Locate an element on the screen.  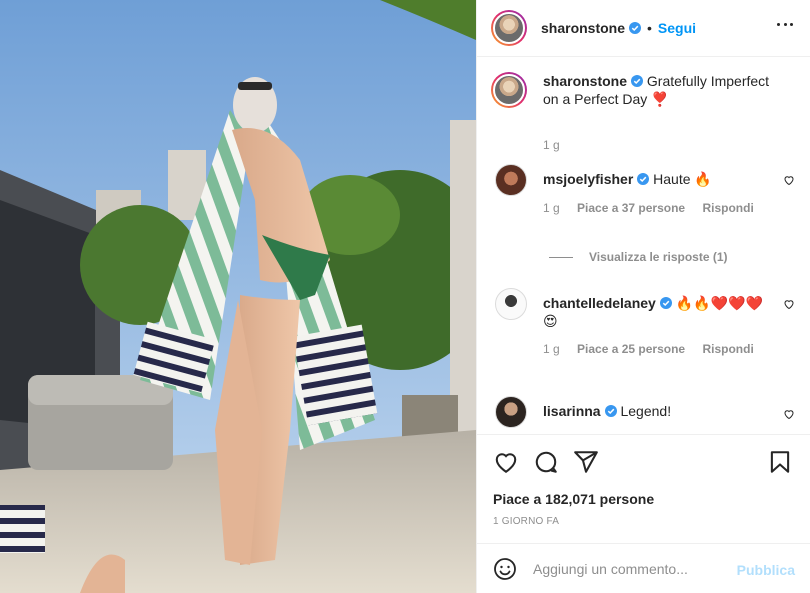
comment-text: Legend! is located at coordinates (646, 411).